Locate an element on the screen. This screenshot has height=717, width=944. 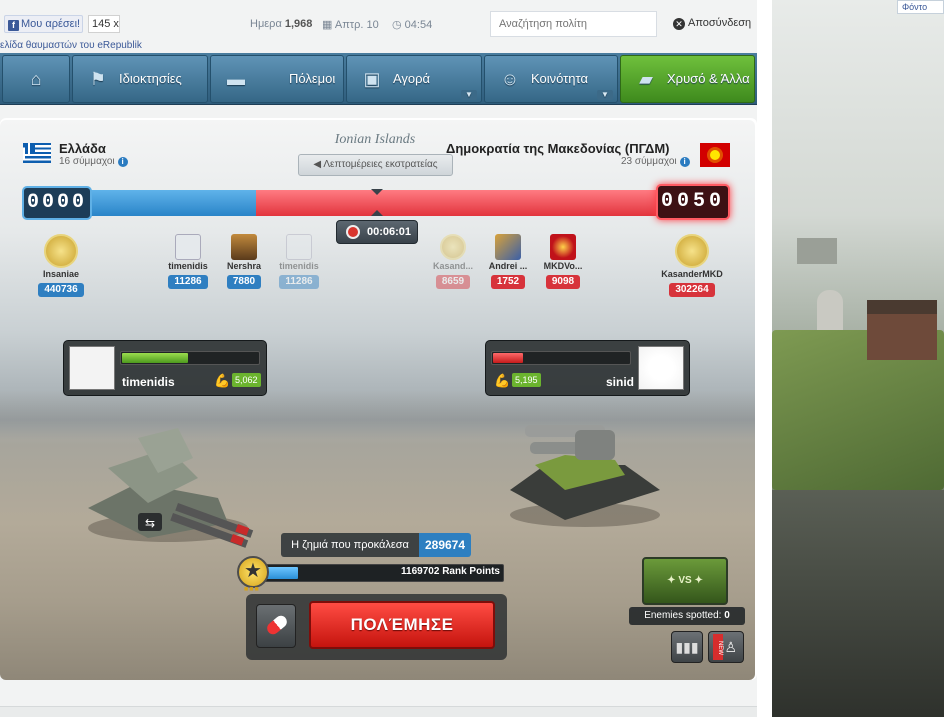
barn is located at coordinates (817, 251).